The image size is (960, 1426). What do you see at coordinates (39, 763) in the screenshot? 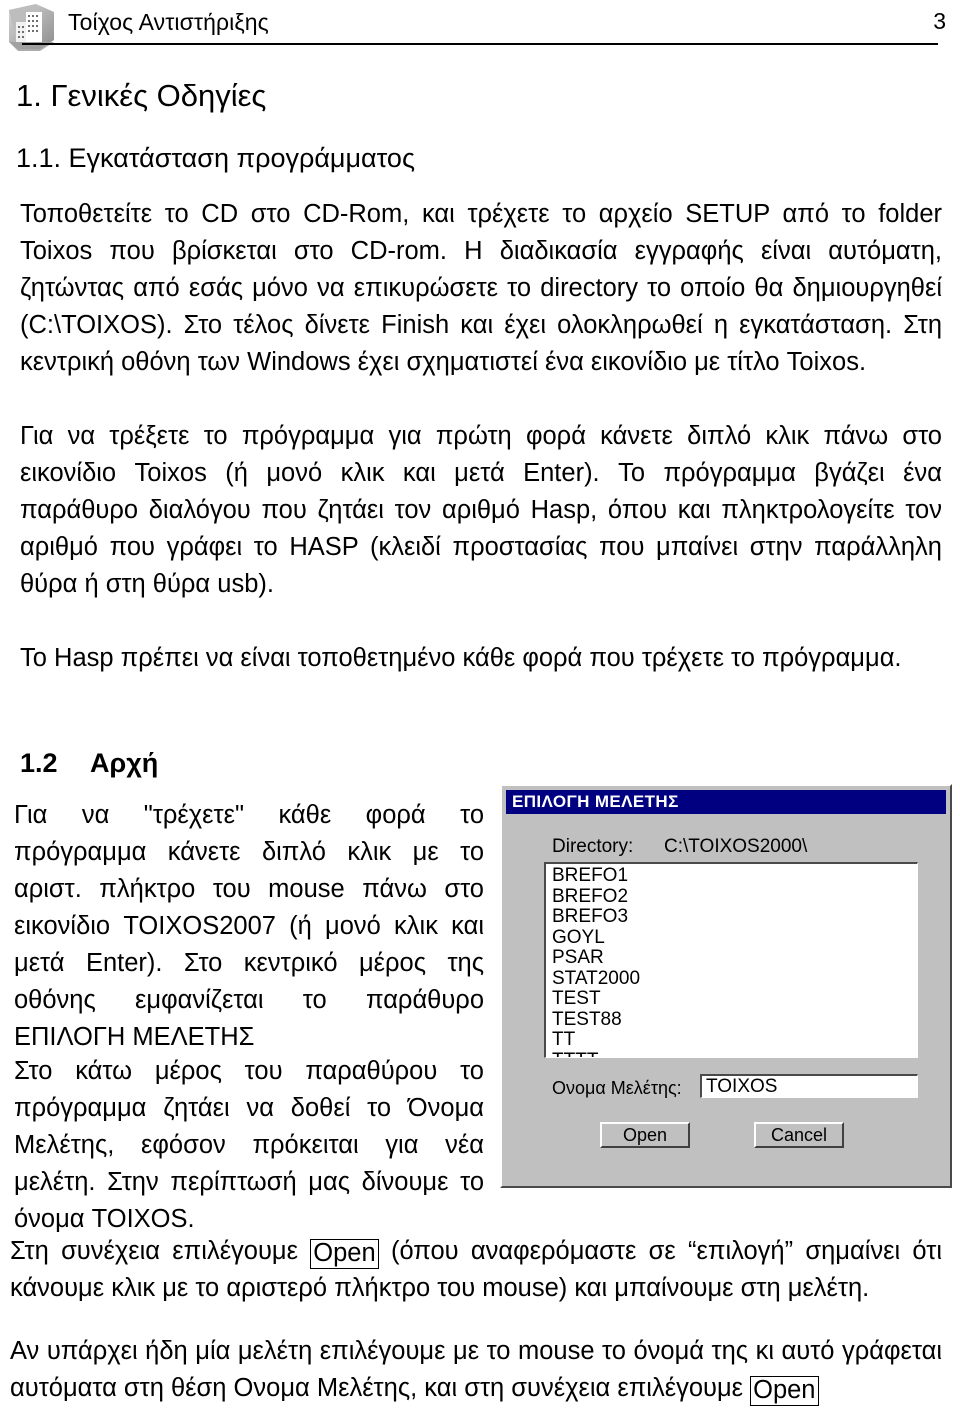
I see `heading-section-1-2-number: 1.2` at bounding box center [39, 763].